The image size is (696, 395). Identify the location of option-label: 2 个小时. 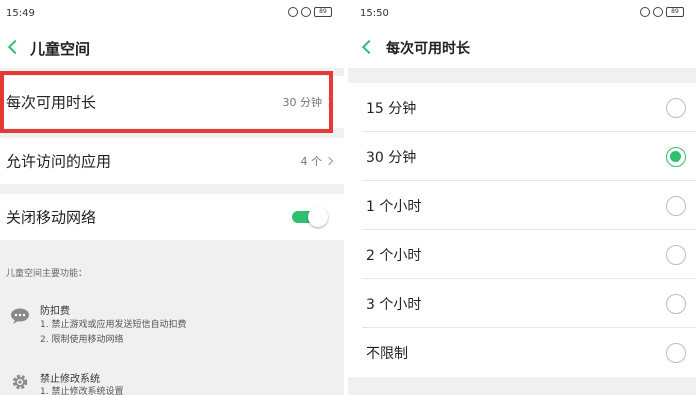
(394, 255).